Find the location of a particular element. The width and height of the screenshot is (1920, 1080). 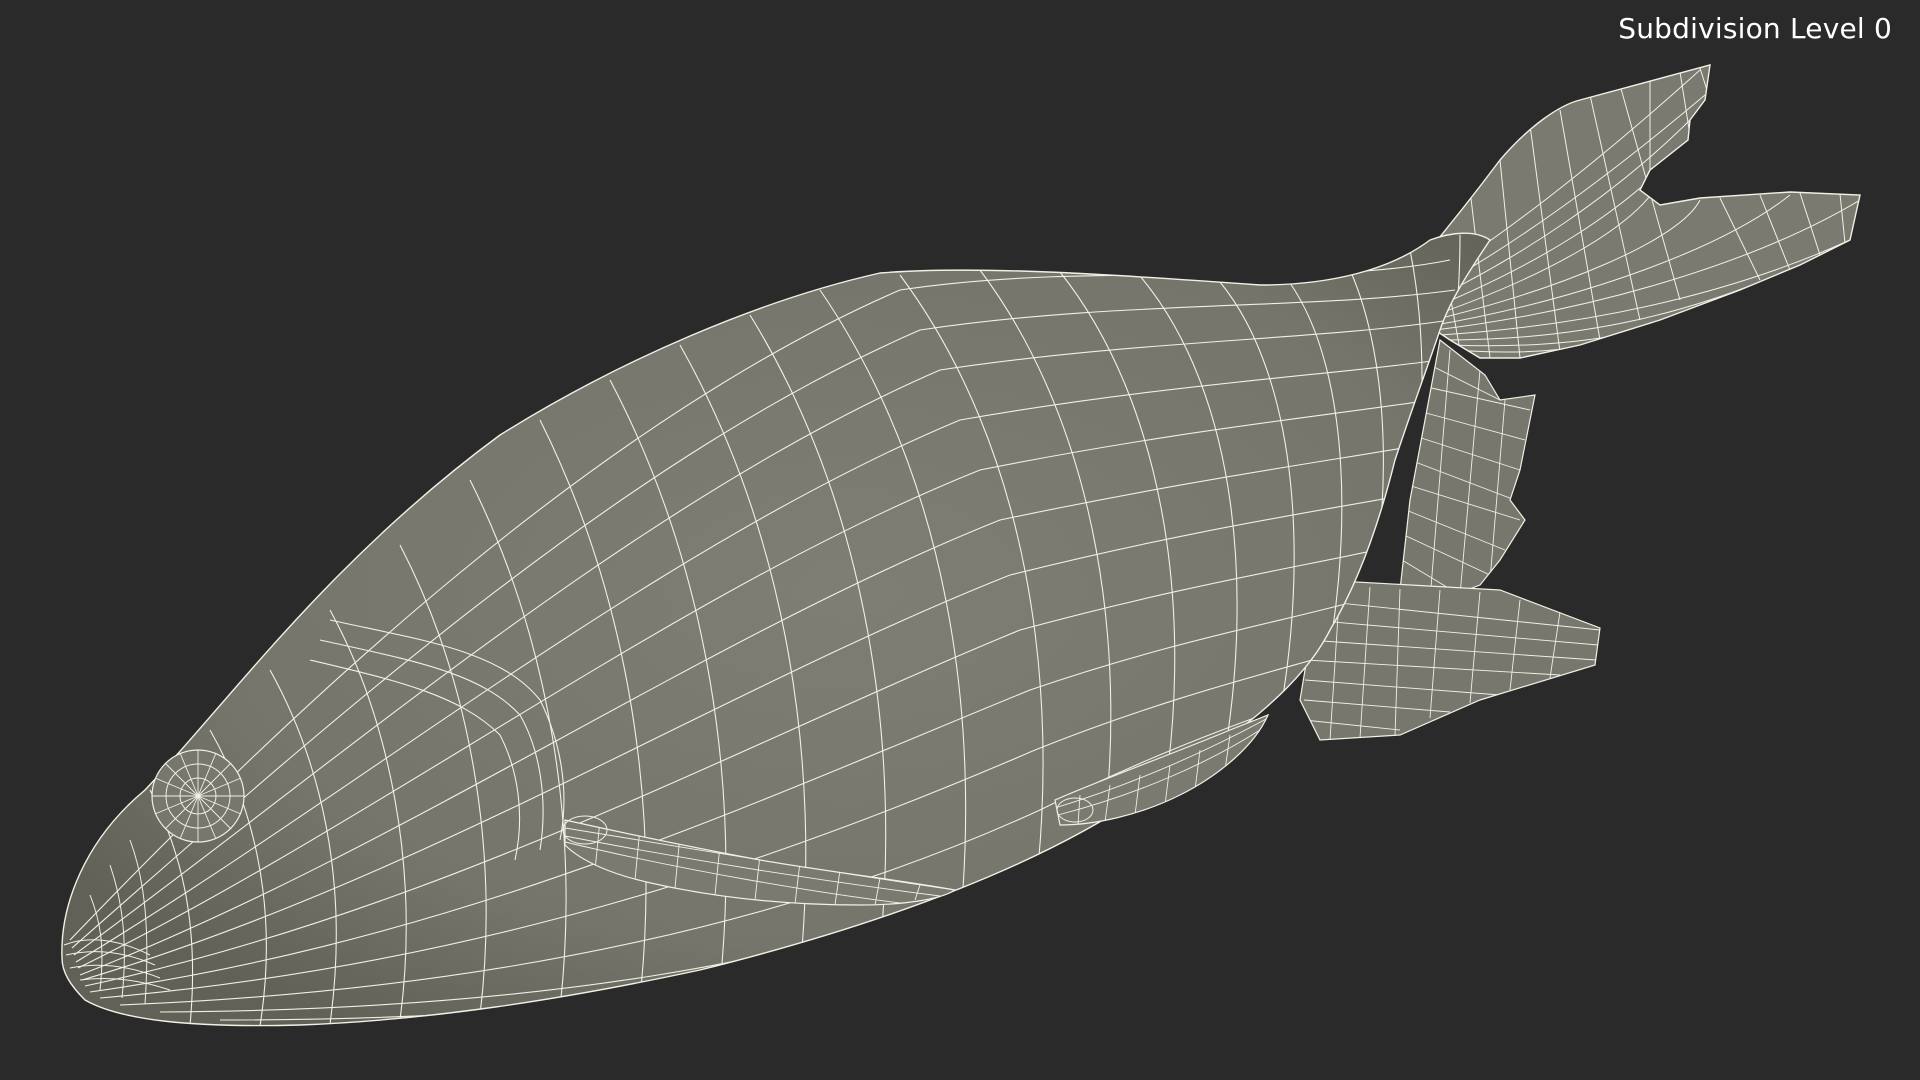

fish-eye is located at coordinates (198, 796).